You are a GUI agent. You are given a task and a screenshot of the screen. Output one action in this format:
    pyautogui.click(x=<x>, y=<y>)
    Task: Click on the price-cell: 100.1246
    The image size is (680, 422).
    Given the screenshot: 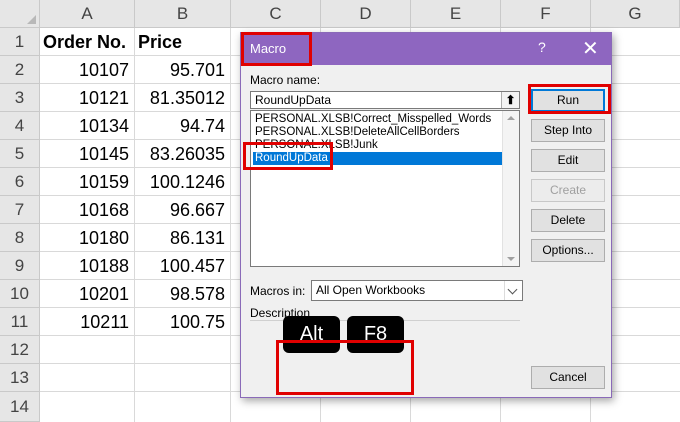 What is the action you would take?
    pyautogui.click(x=183, y=182)
    